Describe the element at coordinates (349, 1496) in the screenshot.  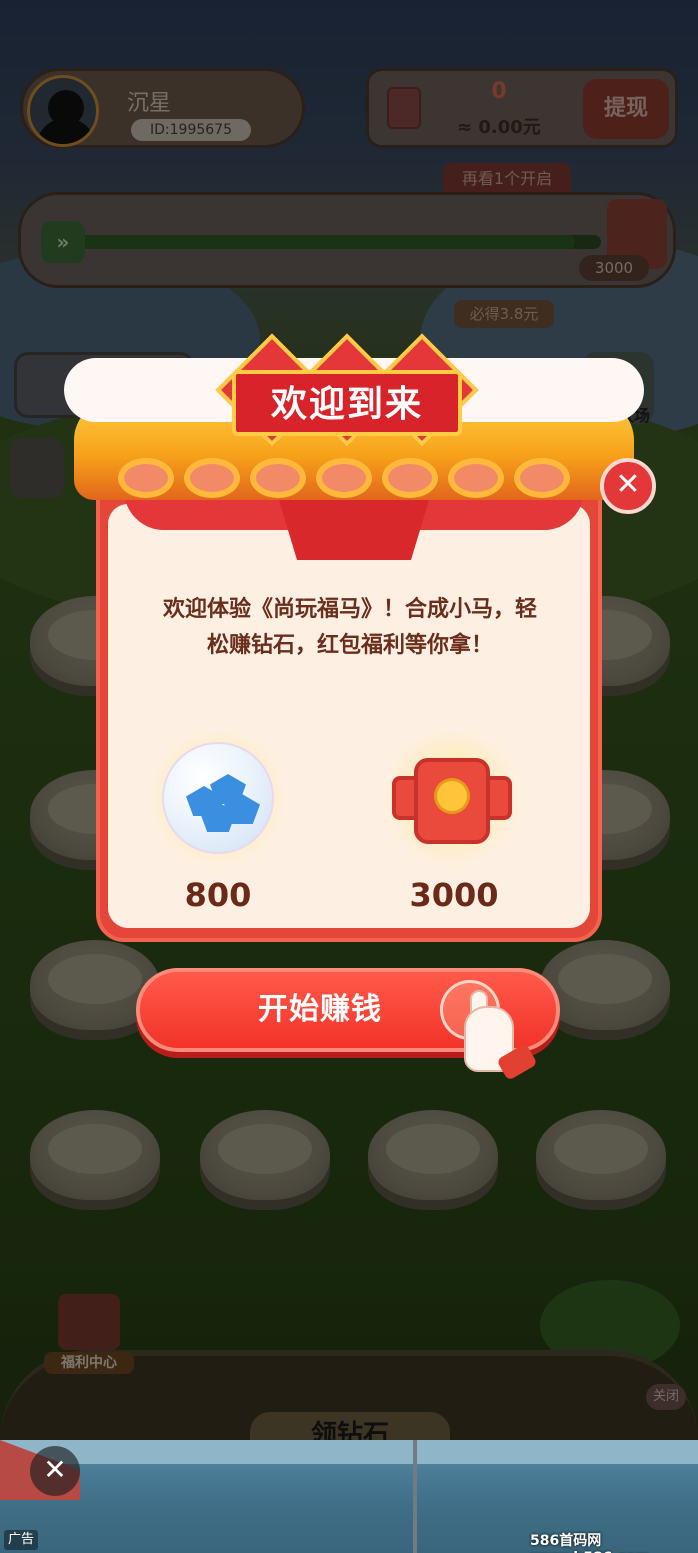
I see `ad-banner: ✕ 广告 586首码网 www.h586.com` at that location.